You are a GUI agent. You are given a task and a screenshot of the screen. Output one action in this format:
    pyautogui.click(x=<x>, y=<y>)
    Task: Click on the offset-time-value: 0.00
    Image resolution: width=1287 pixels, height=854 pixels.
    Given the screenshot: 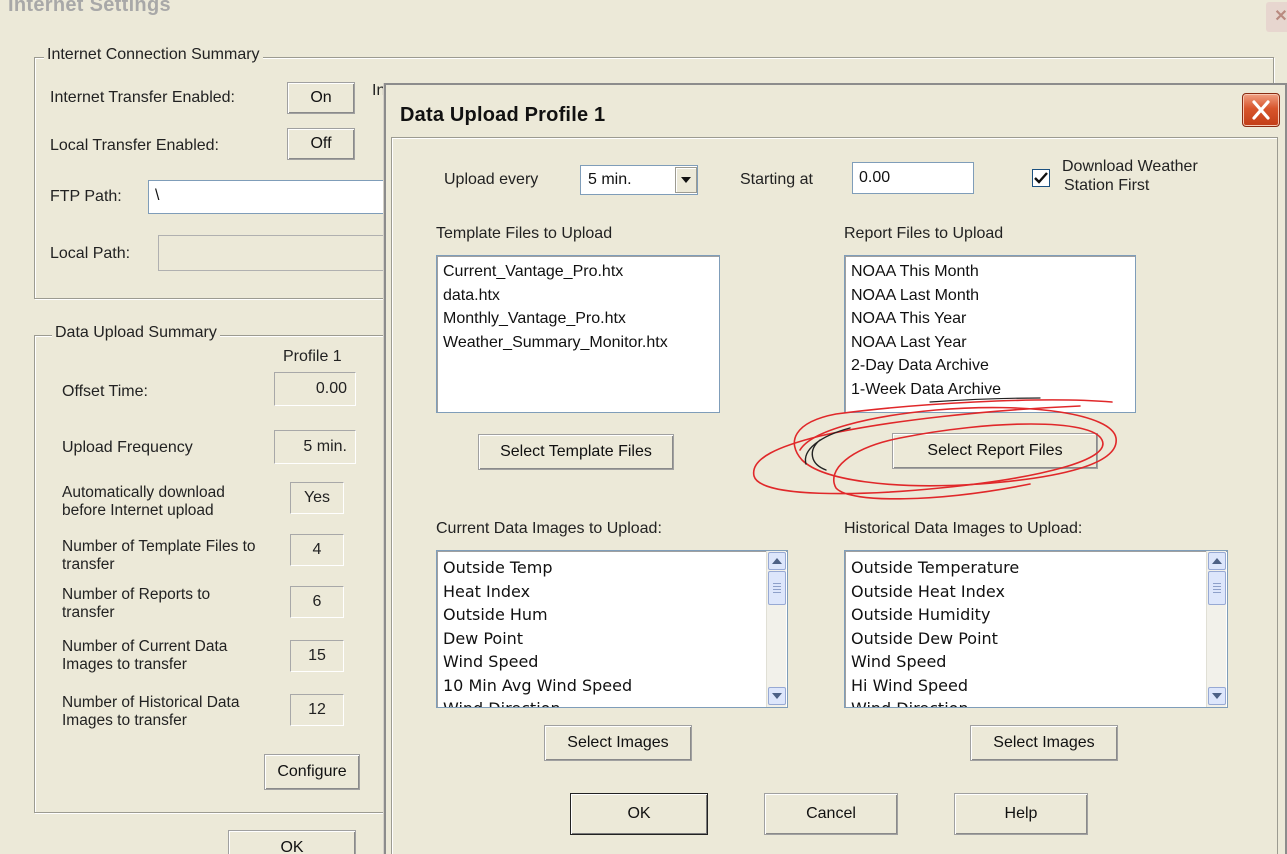 What is the action you would take?
    pyautogui.click(x=315, y=389)
    